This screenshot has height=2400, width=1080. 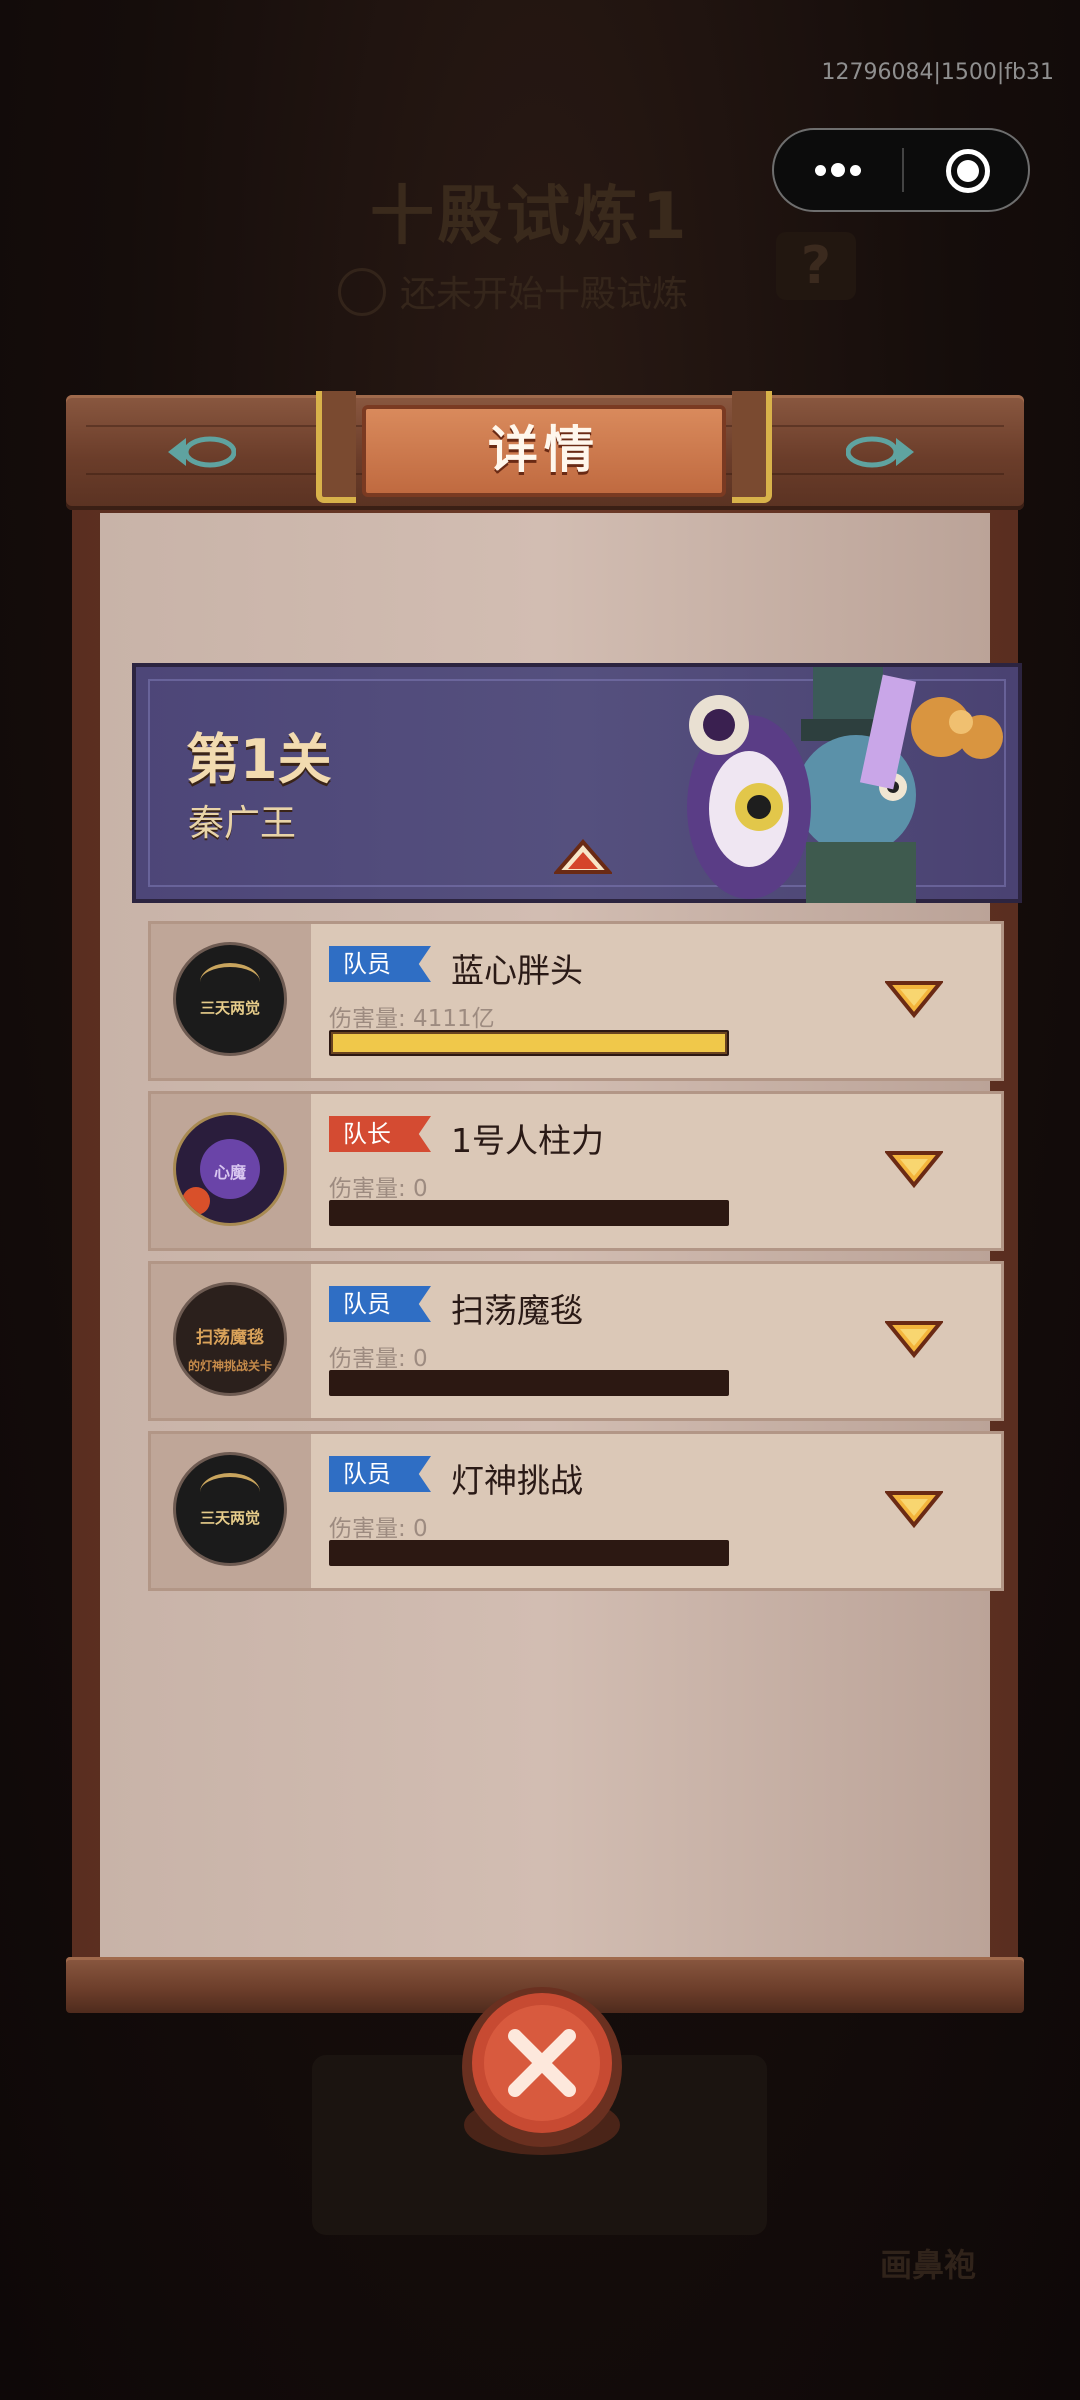 What do you see at coordinates (542, 2072) in the screenshot?
I see `close-x-icon` at bounding box center [542, 2072].